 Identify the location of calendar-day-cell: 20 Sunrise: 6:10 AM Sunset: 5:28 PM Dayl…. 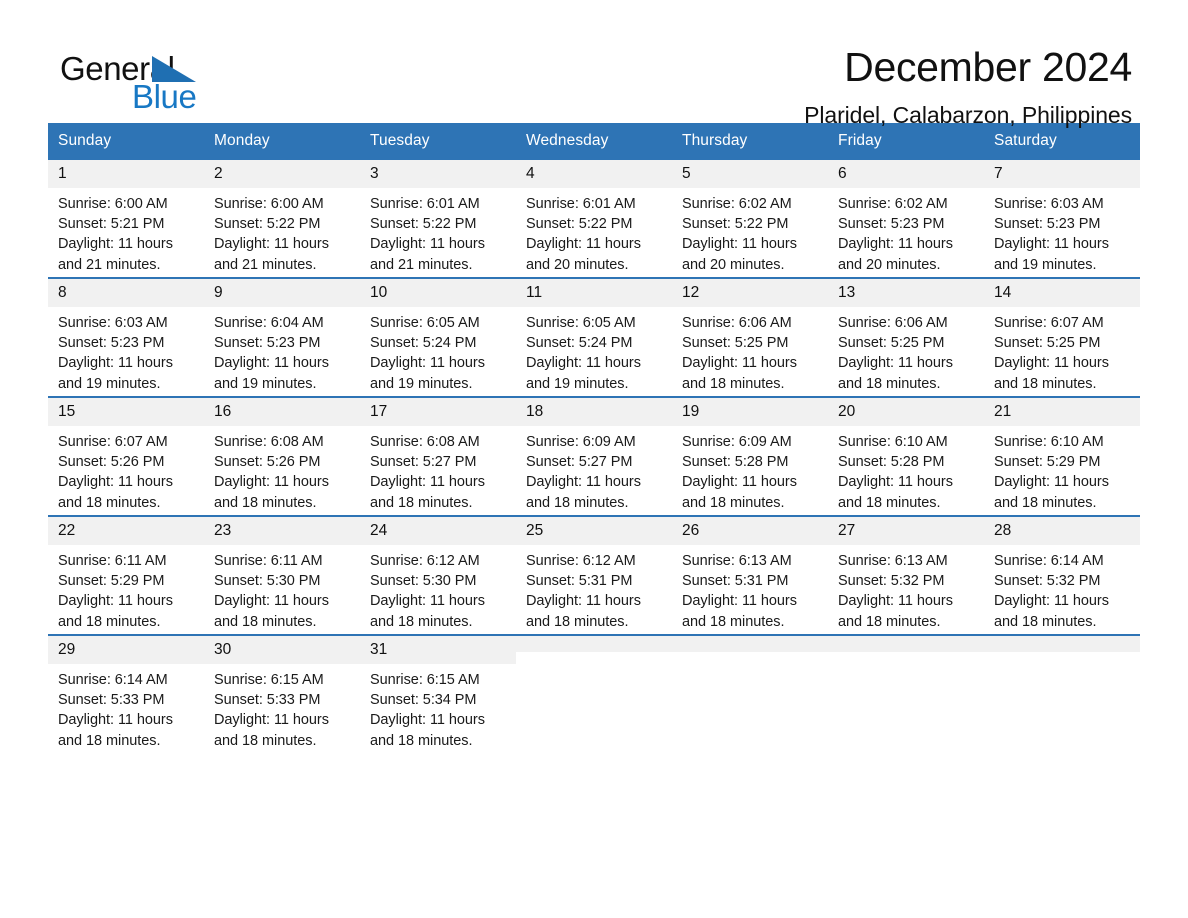
(906, 456).